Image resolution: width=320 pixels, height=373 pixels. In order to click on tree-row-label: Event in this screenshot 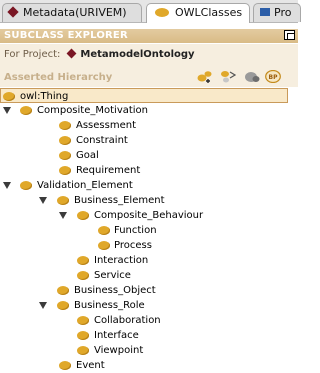, I will do `click(90, 365)`.